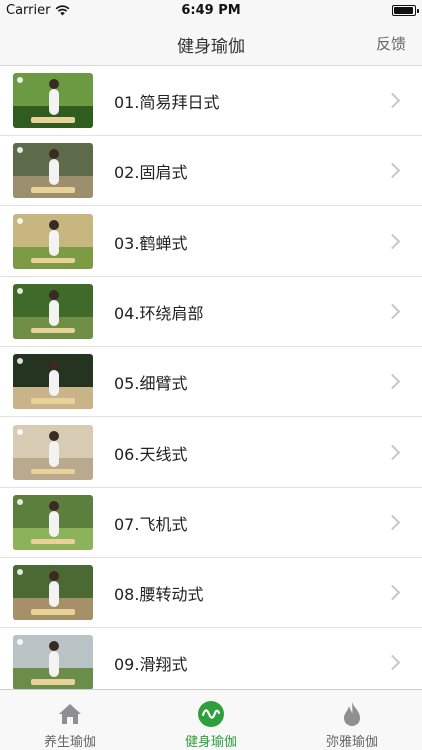 Image resolution: width=422 pixels, height=750 pixels. What do you see at coordinates (151, 524) in the screenshot?
I see `exercise-title: 07.飞机式` at bounding box center [151, 524].